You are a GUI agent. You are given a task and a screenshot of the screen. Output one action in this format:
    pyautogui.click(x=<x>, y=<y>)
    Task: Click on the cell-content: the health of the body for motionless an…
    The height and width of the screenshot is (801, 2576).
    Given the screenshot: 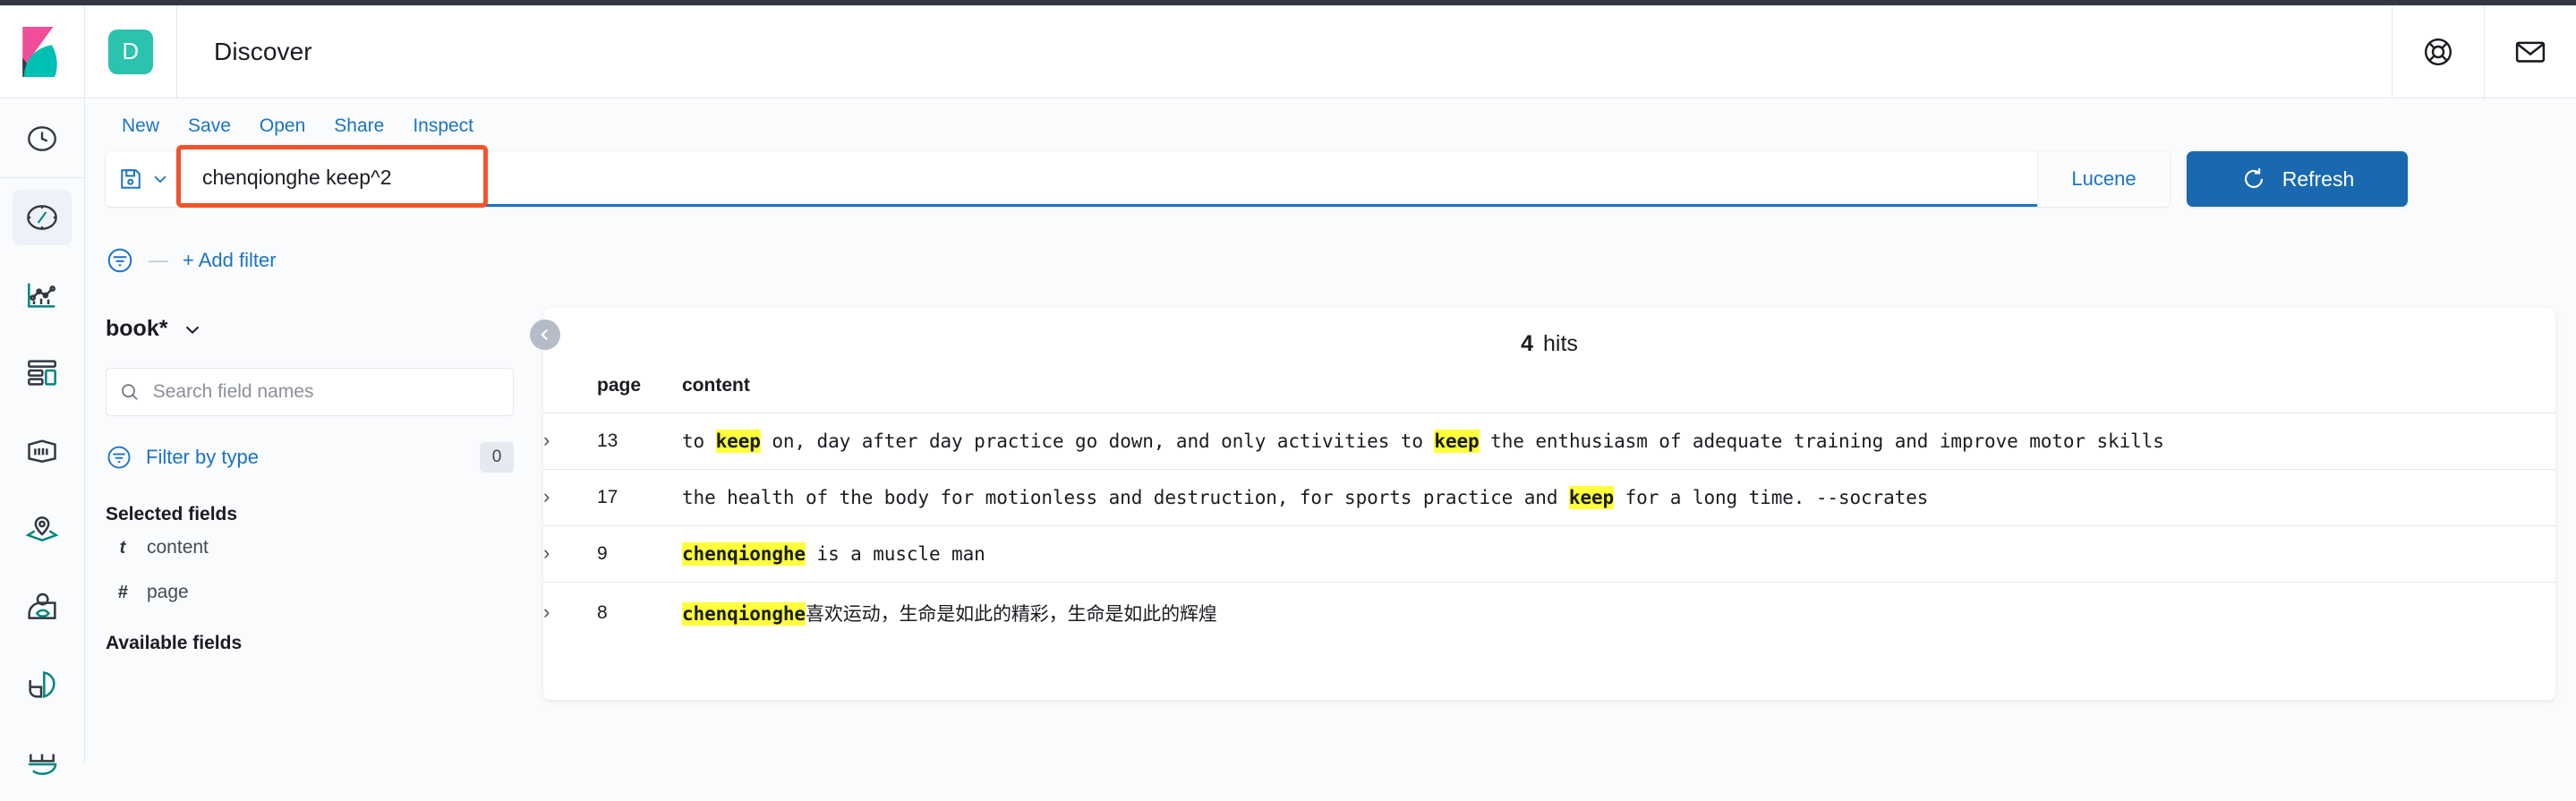 What is the action you would take?
    pyautogui.click(x=1618, y=498)
    